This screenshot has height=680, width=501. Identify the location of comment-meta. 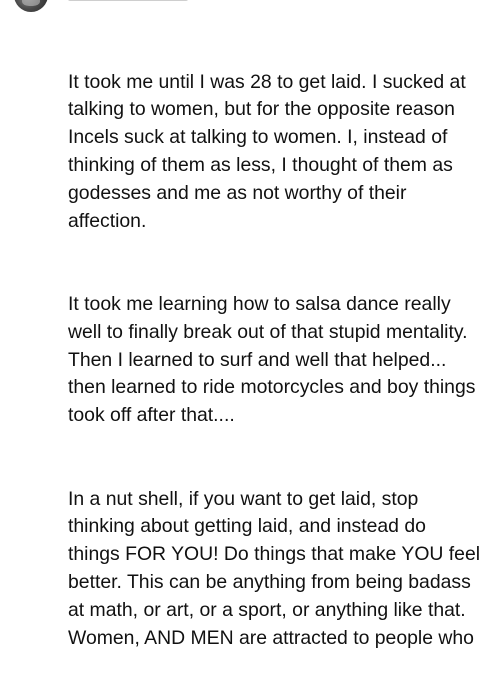
(128, 0).